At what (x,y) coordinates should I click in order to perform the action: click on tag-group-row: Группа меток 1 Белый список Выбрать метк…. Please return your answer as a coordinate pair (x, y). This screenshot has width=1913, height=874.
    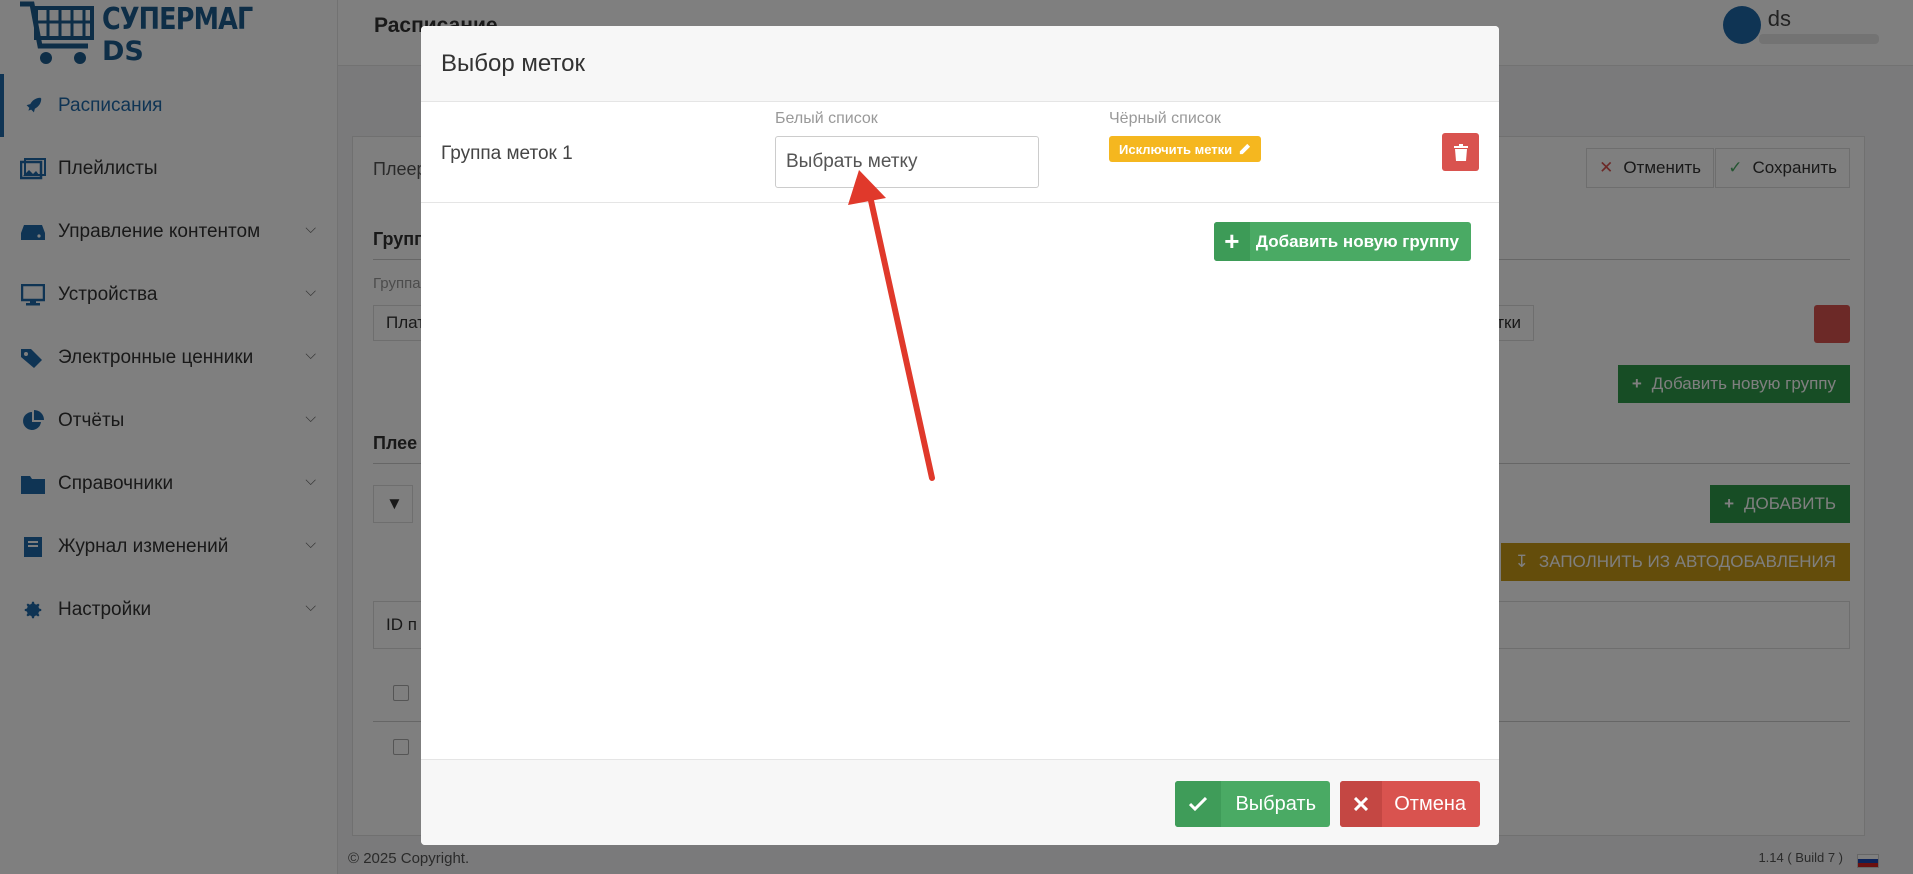
    Looking at the image, I should click on (960, 152).